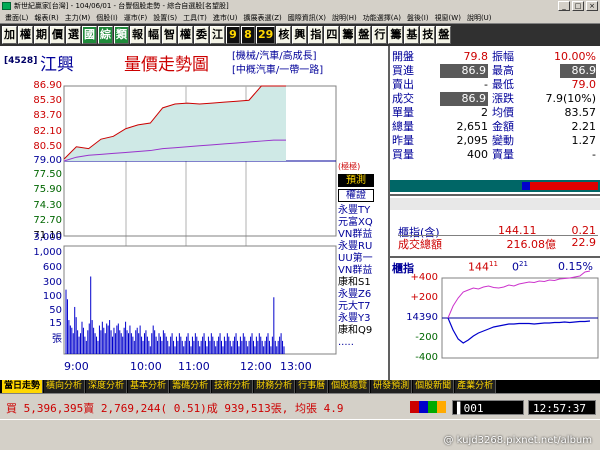  What do you see at coordinates (136, 17) in the screenshot?
I see `menu-item-4: 運市(F)` at bounding box center [136, 17].